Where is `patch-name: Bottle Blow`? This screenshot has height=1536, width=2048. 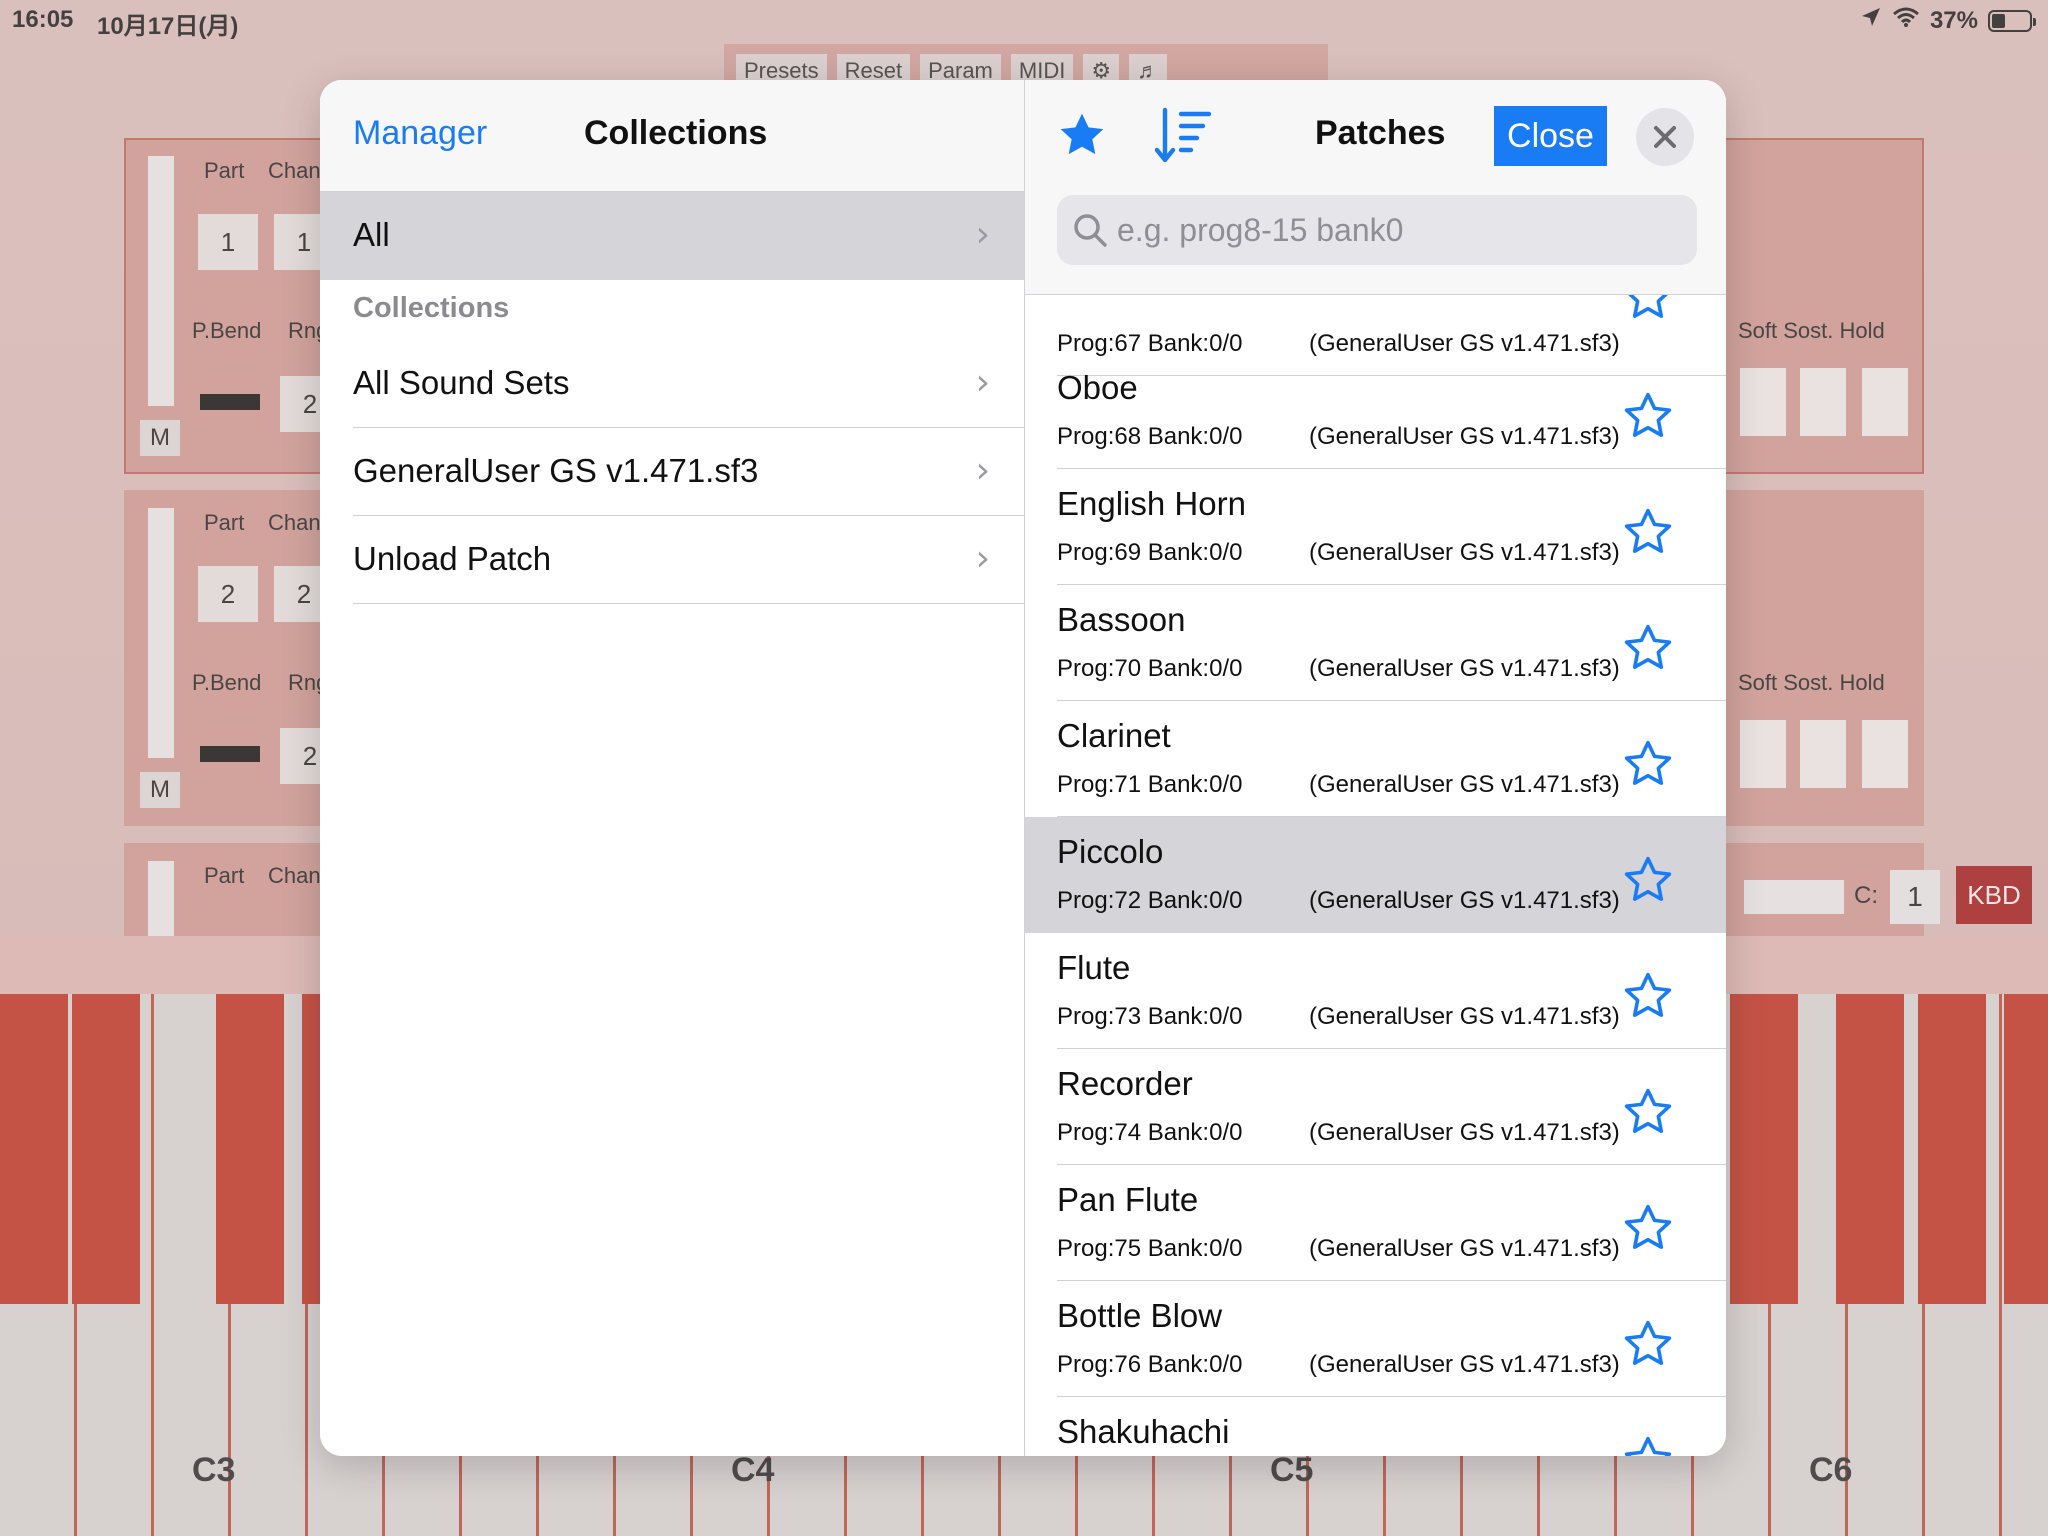
patch-name: Bottle Blow is located at coordinates (1140, 1315).